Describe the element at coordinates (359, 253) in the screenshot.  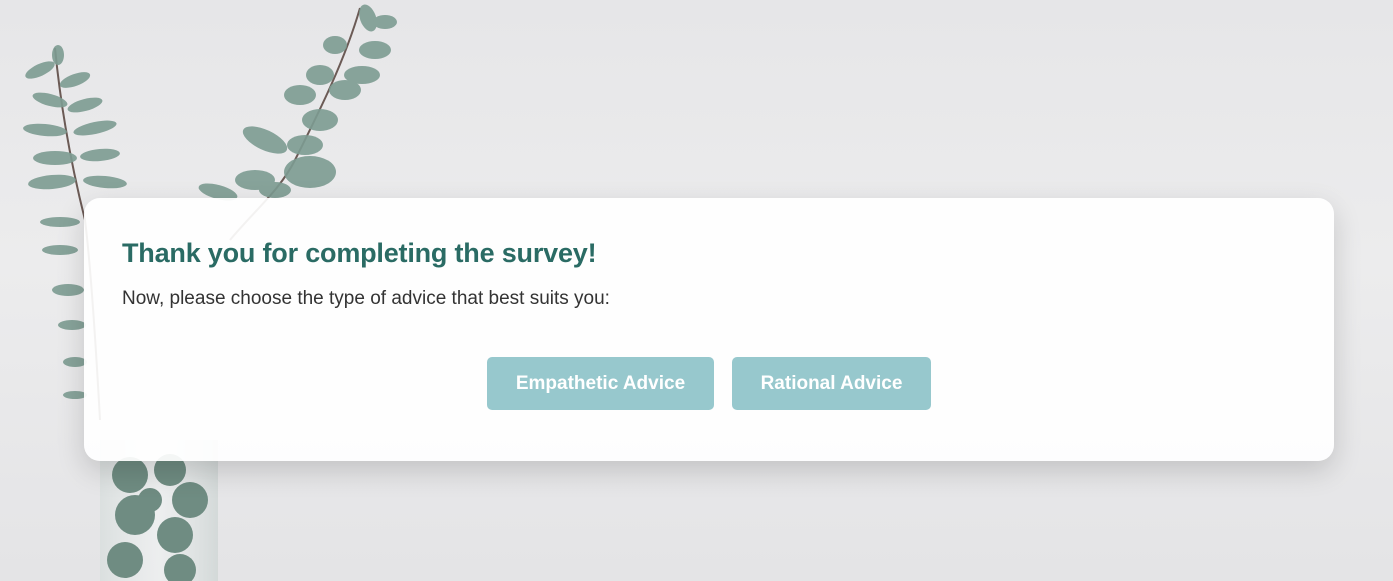
I see `page-title: Thank you for completing the survey!` at that location.